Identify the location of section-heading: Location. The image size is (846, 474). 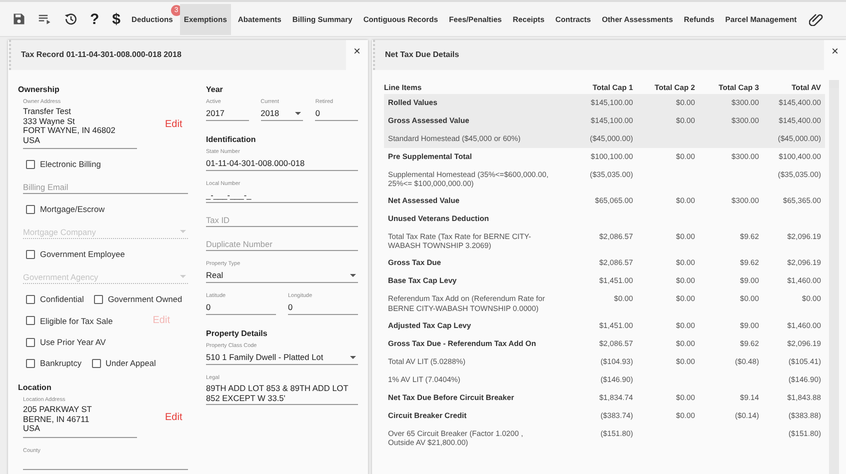
(35, 387).